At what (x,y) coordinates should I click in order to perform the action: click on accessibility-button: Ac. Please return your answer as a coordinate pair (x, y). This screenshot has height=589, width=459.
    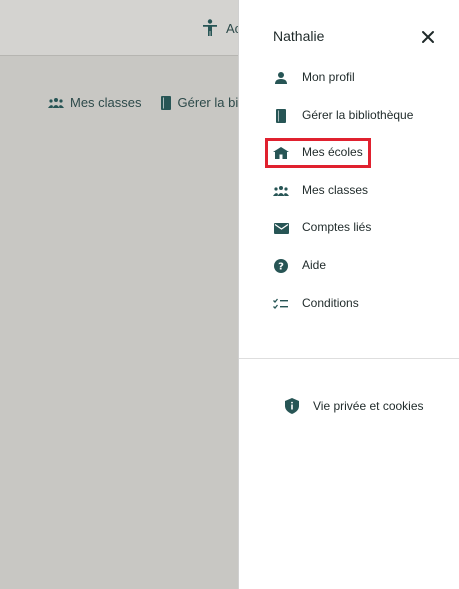
    Looking at the image, I should click on (221, 28).